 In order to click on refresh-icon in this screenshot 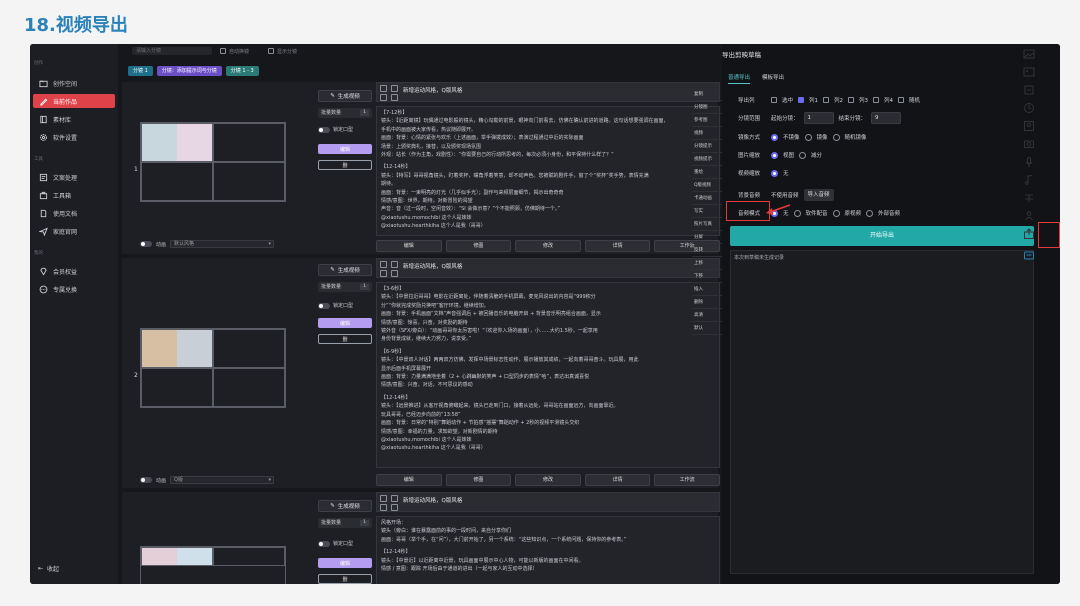, I will do `click(1029, 90)`.